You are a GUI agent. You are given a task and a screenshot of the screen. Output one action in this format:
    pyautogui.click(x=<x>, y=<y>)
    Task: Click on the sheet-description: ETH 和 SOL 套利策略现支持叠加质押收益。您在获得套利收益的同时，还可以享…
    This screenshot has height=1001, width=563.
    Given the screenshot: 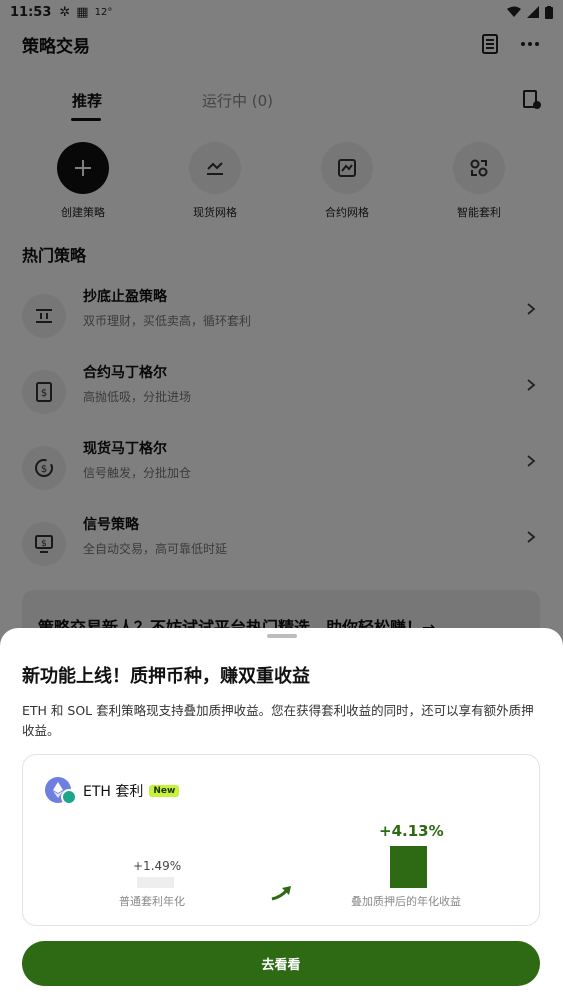 What is the action you would take?
    pyautogui.click(x=278, y=720)
    